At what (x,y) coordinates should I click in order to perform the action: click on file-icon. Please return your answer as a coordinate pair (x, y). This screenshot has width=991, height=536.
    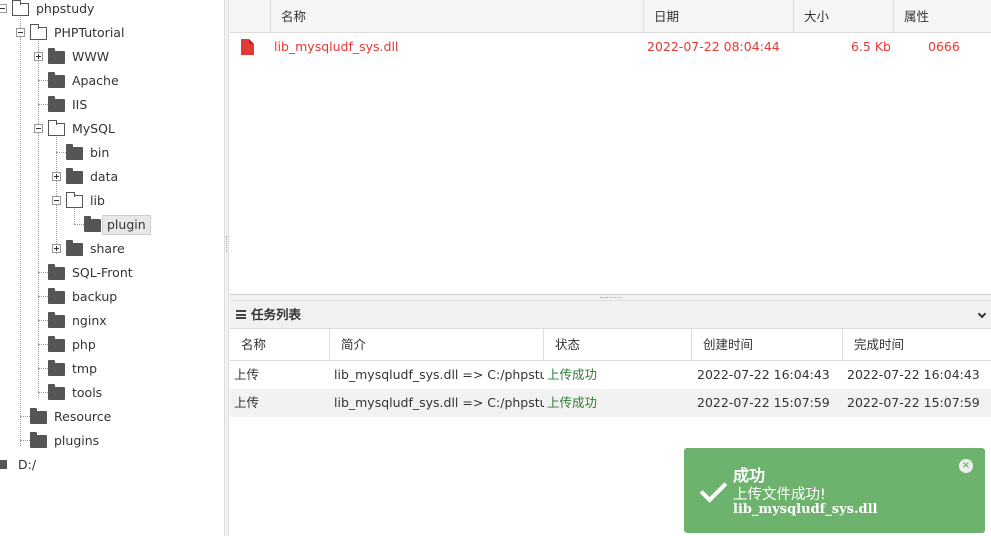
    Looking at the image, I should click on (247, 47).